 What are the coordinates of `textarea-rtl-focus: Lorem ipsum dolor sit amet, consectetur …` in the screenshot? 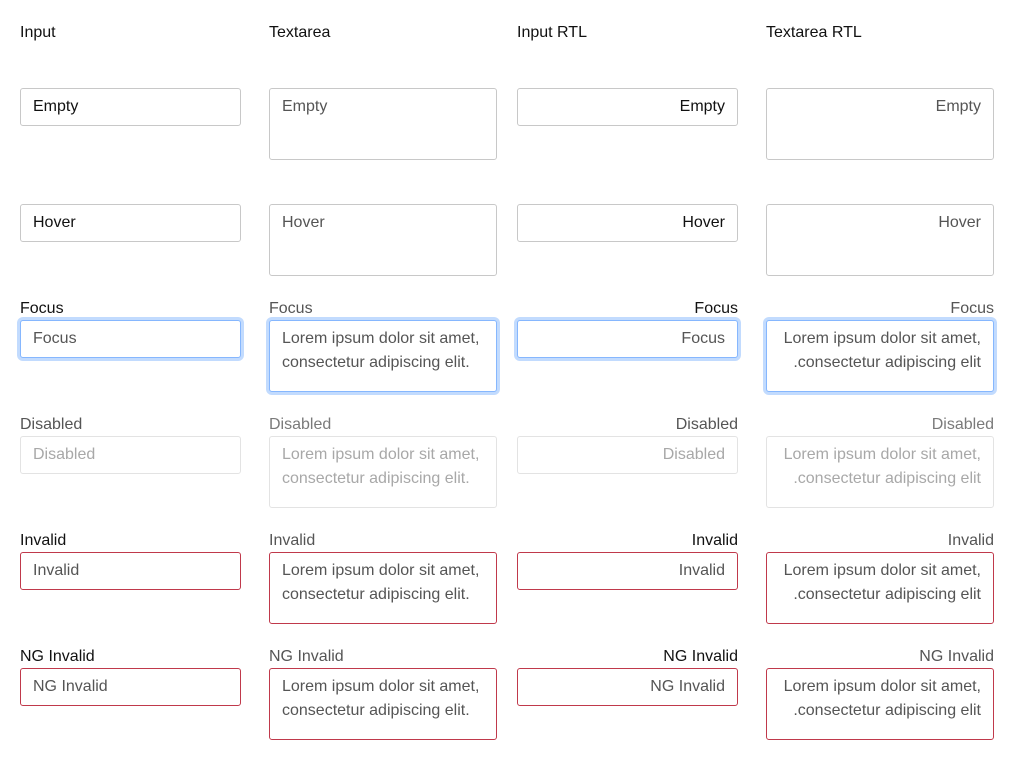 It's located at (880, 356).